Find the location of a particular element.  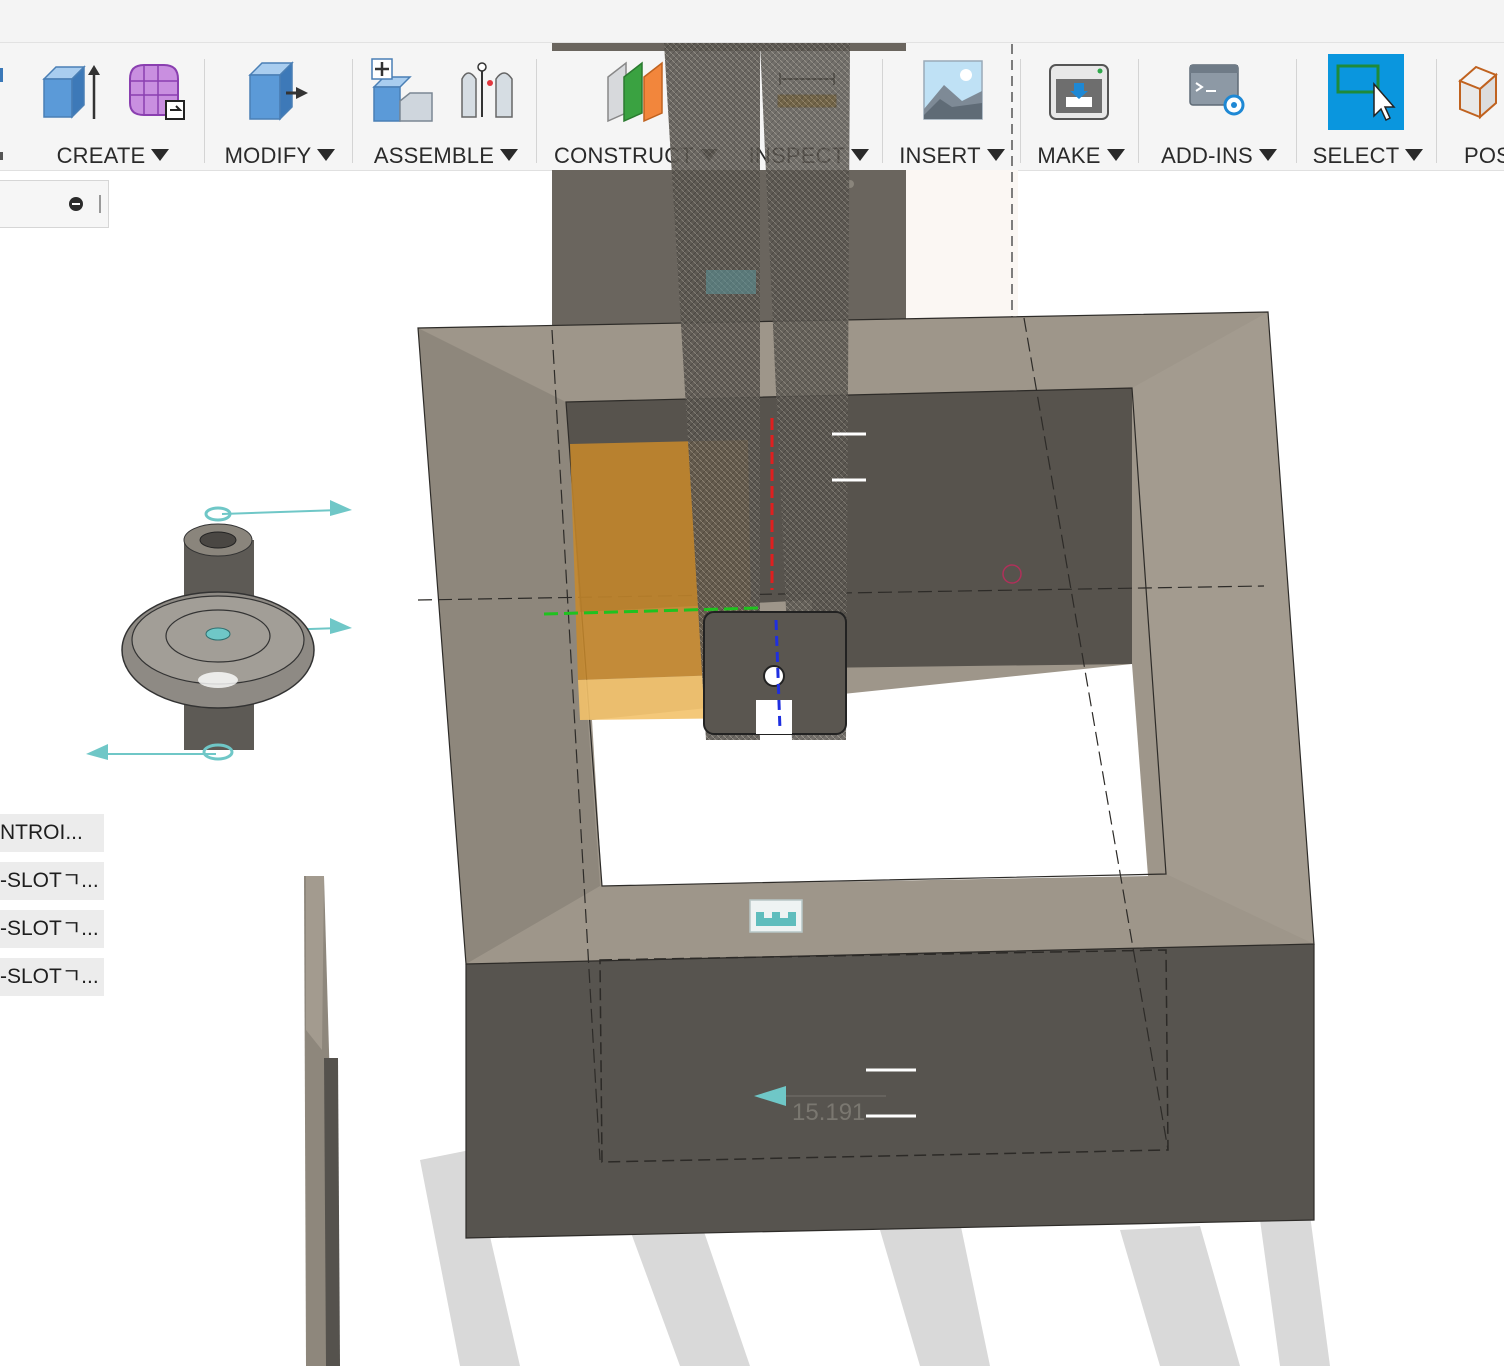

joint-glyph-icon is located at coordinates (776, 916).